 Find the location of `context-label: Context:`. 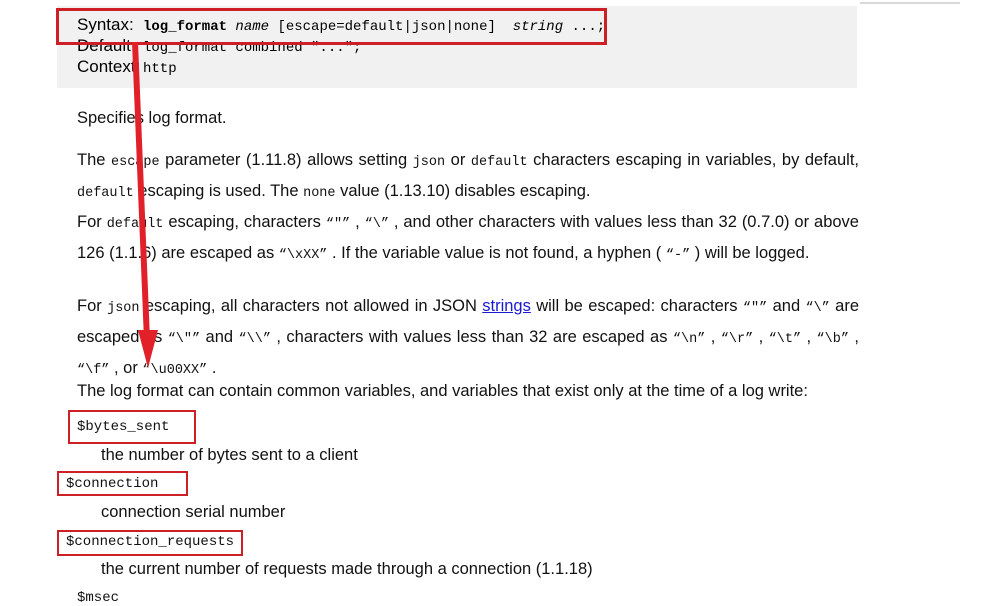

context-label: Context: is located at coordinates (109, 66).